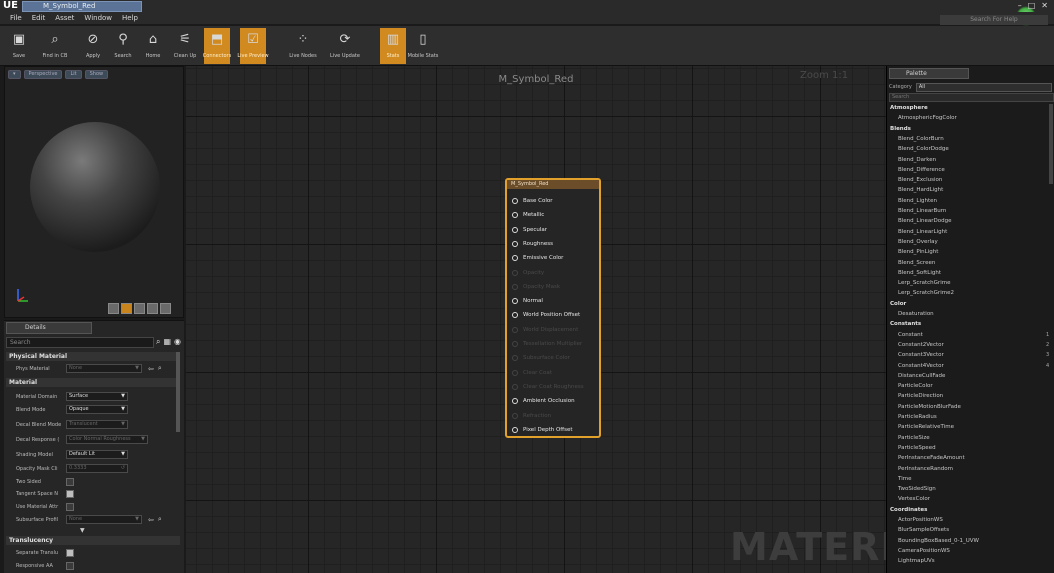 The height and width of the screenshot is (573, 1054). What do you see at coordinates (70, 493) in the screenshot?
I see `tangent-space-checkbox` at bounding box center [70, 493].